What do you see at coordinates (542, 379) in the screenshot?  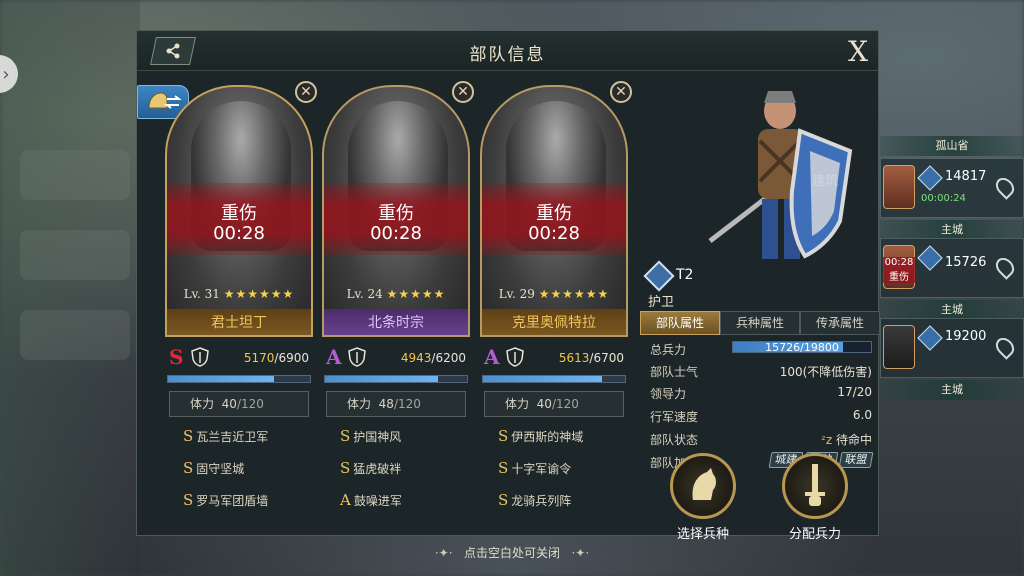 I see `troop-progress-fill` at bounding box center [542, 379].